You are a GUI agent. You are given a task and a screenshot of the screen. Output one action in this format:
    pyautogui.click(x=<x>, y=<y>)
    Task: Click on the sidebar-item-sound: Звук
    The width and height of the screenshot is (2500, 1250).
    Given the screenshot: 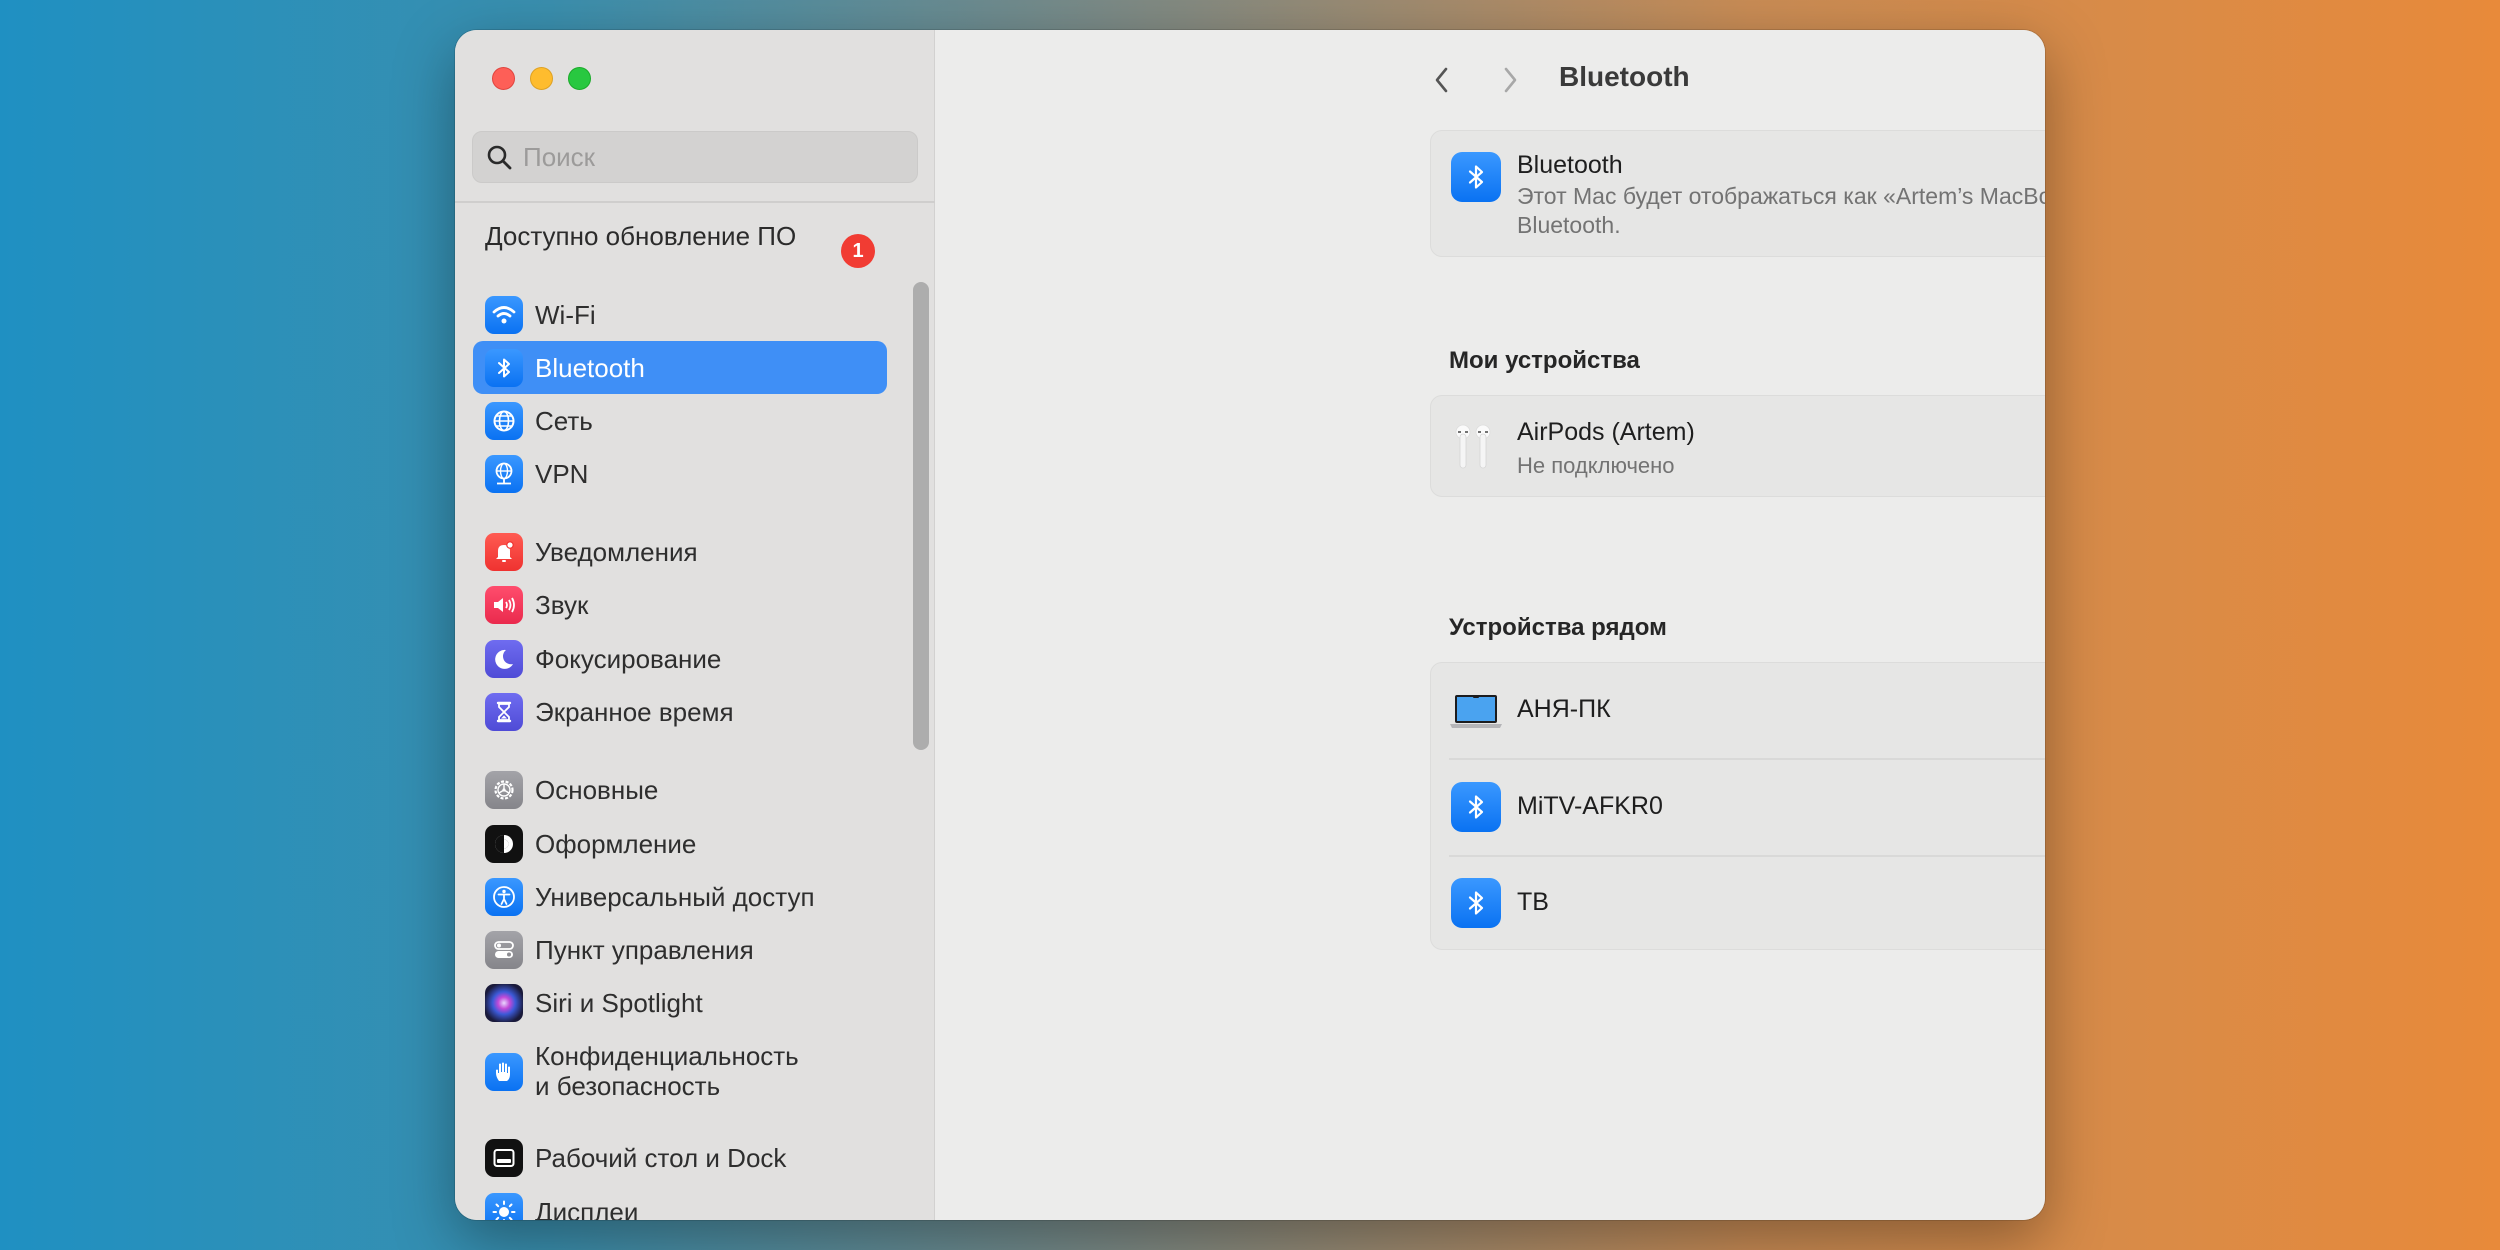 What is the action you would take?
    pyautogui.click(x=680, y=604)
    